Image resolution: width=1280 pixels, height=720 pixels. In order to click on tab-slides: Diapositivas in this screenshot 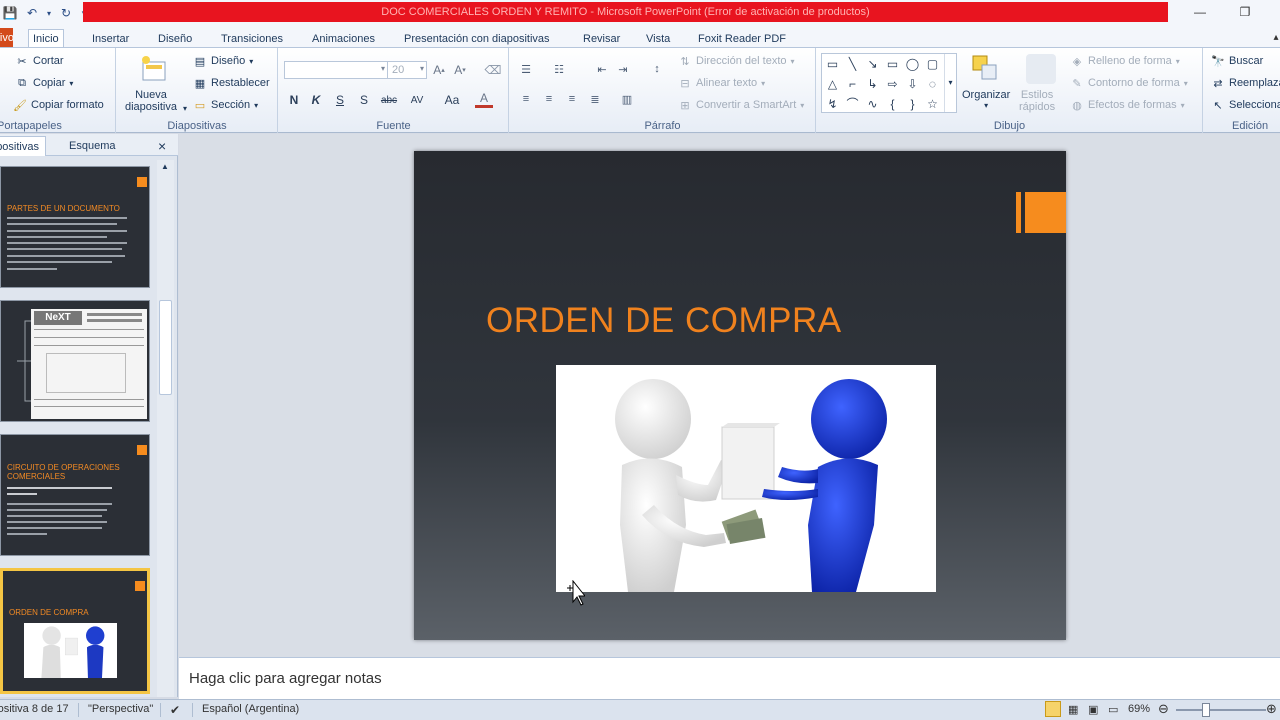, I will do `click(23, 146)`.